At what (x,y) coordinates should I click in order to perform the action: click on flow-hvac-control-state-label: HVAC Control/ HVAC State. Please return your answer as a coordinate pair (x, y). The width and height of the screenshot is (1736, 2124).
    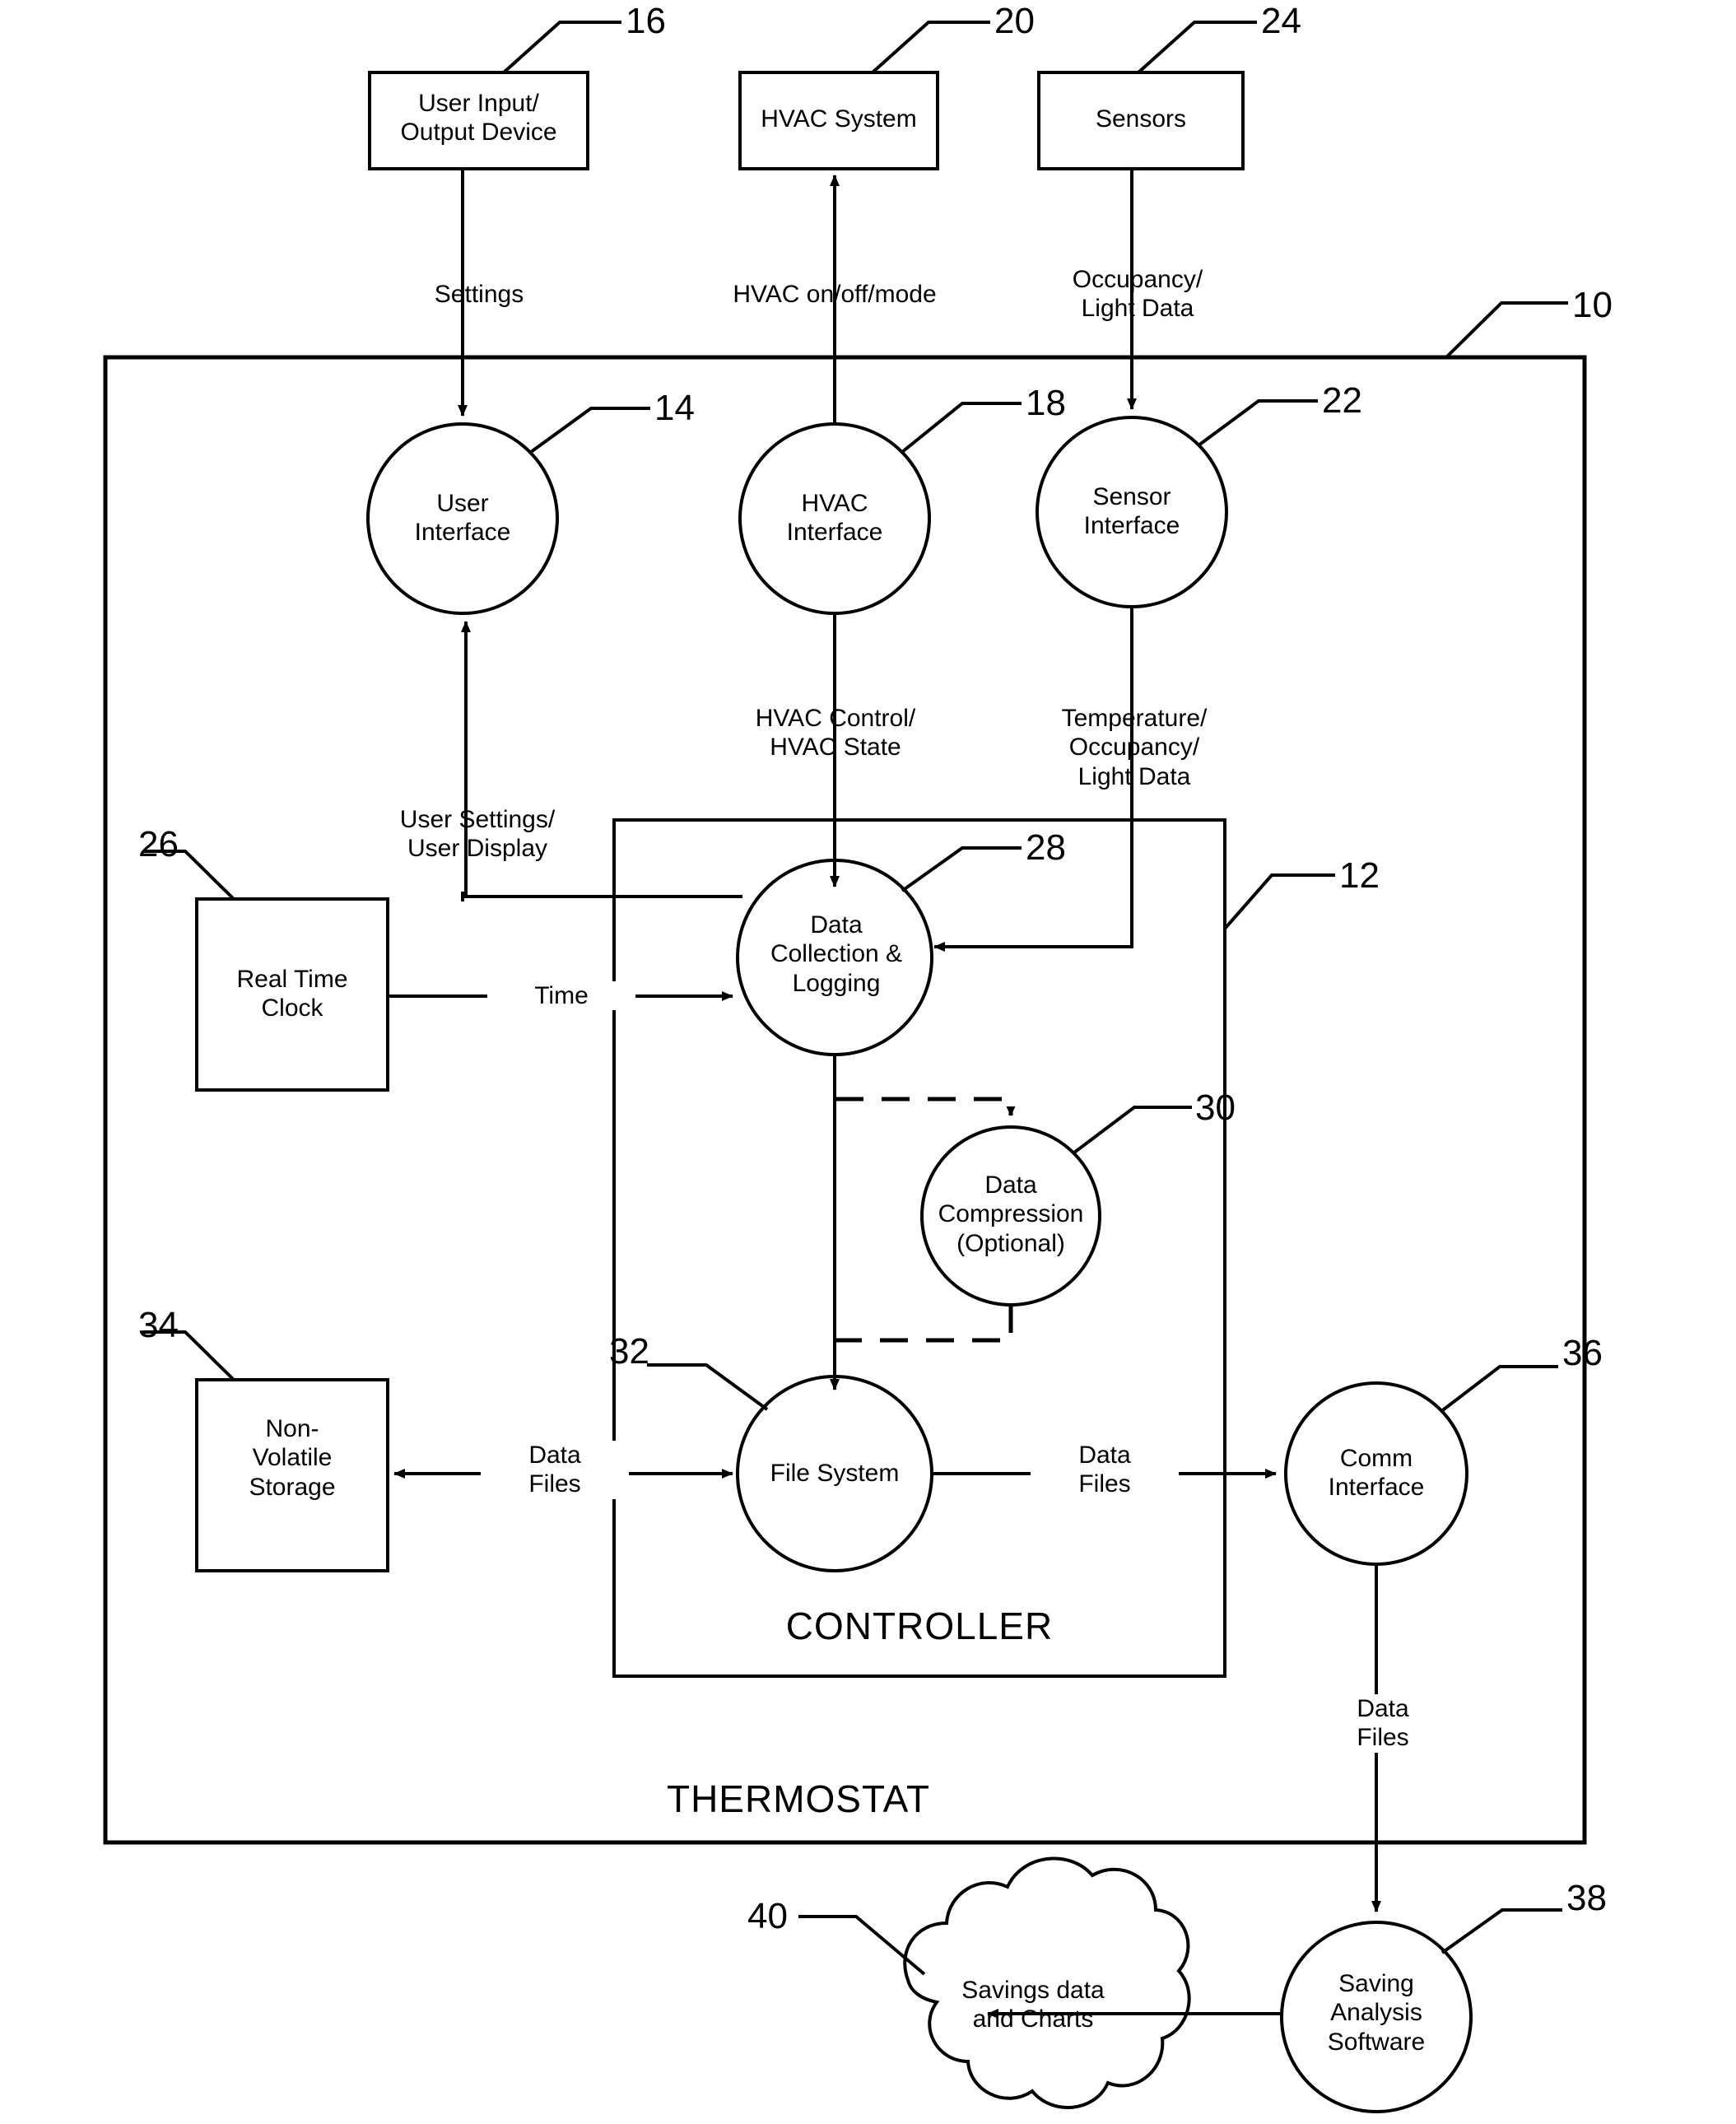
    Looking at the image, I should click on (835, 733).